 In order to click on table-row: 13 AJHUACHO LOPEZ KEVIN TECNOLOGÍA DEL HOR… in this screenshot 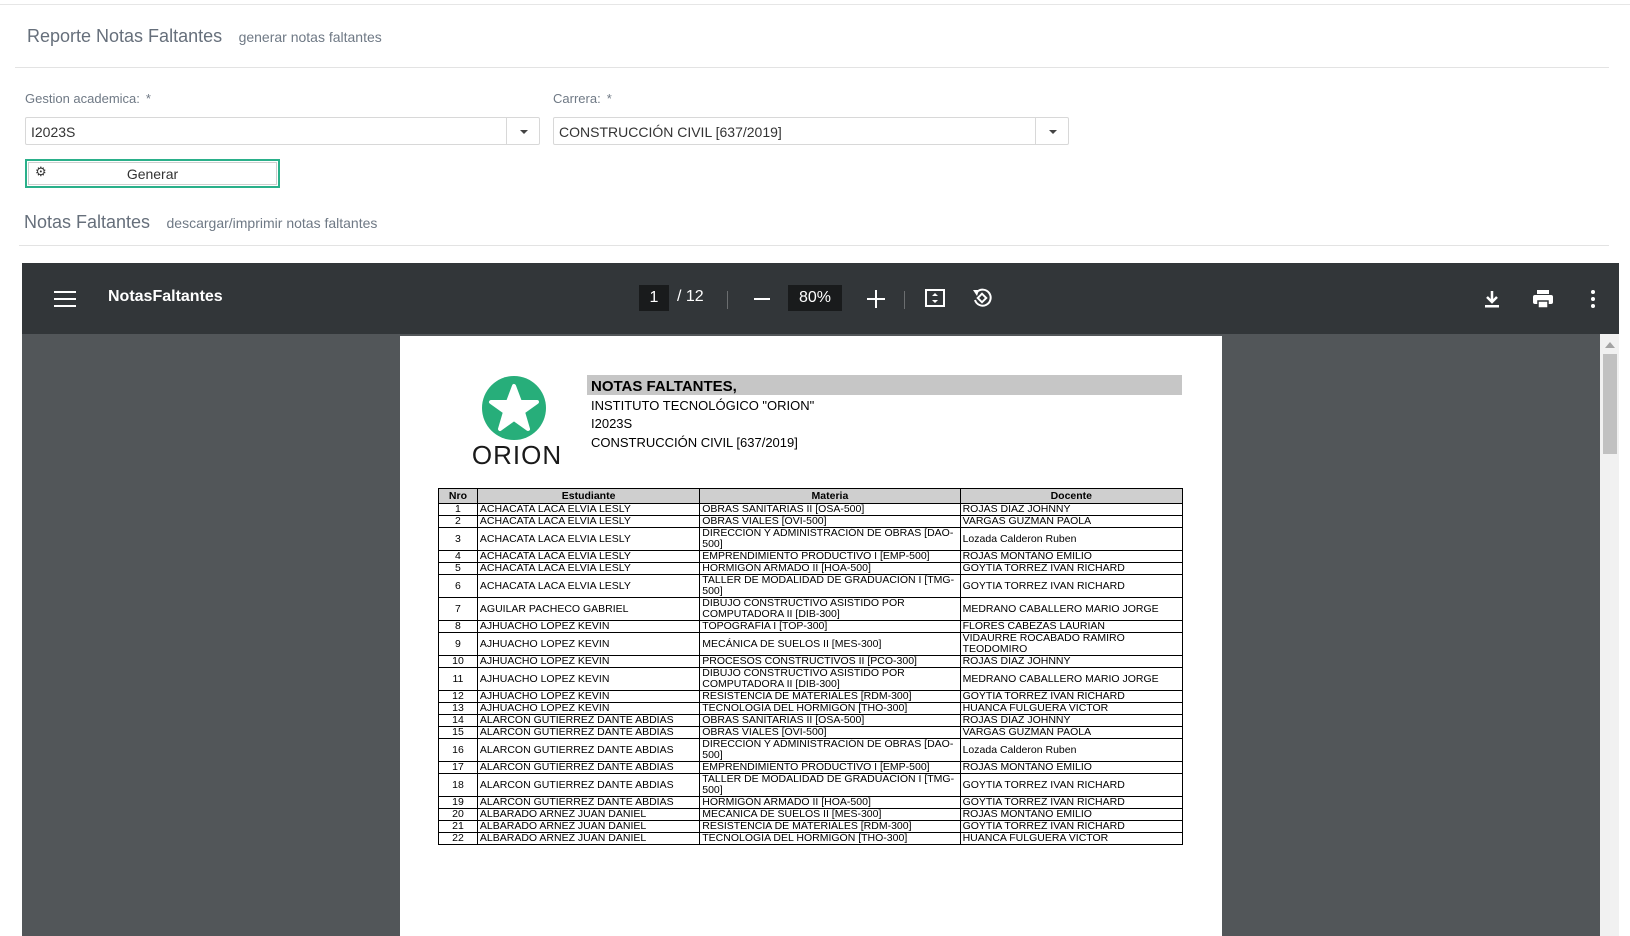, I will do `click(811, 708)`.